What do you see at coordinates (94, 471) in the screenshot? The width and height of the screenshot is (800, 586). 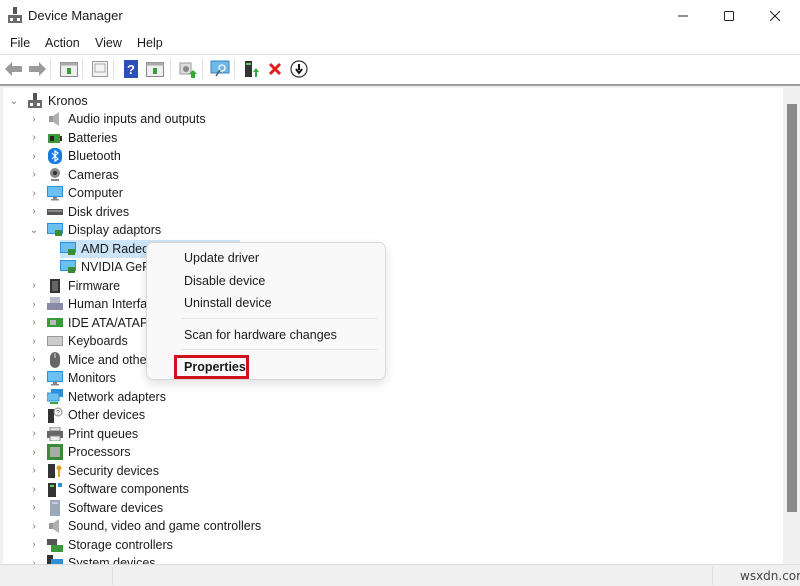 I see `tree-category-security-devices: › Security devices` at bounding box center [94, 471].